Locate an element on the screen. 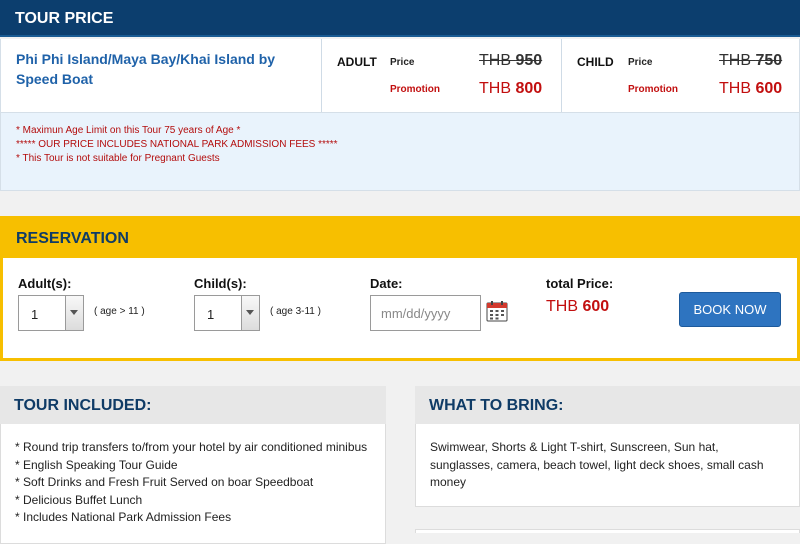 Image resolution: width=800 pixels, height=544 pixels. adults-label: Adult(s): is located at coordinates (45, 283).